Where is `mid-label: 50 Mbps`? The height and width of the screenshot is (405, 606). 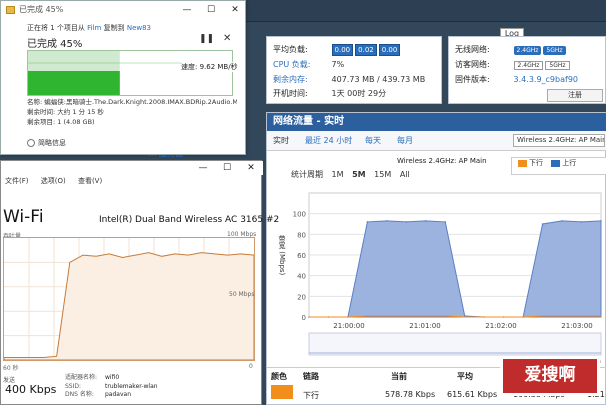 mid-label: 50 Mbps is located at coordinates (242, 294).